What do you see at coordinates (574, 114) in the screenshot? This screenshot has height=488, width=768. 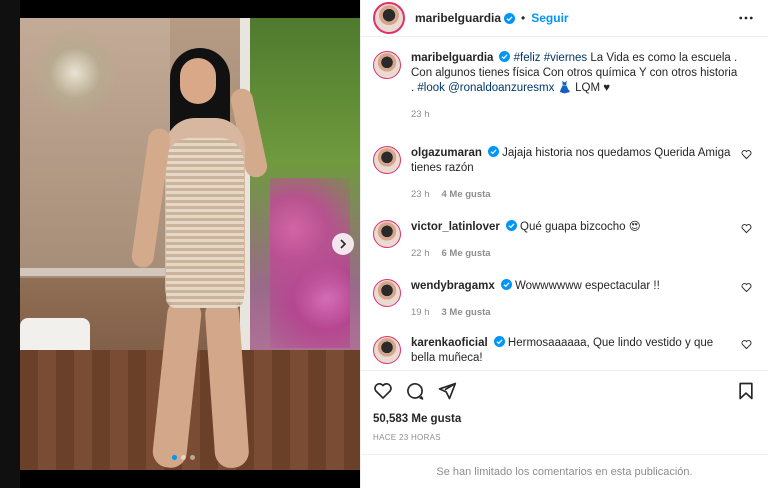 I see `caption-meta: 23 h` at bounding box center [574, 114].